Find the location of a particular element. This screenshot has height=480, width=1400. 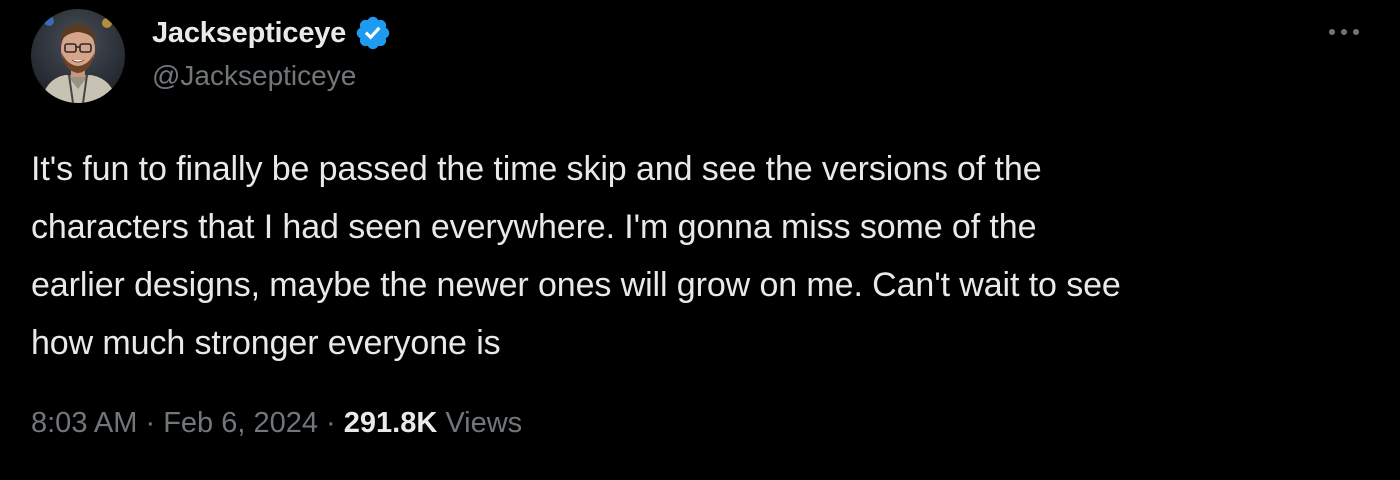

author-name-row: Jacksepticeye is located at coordinates (272, 33).